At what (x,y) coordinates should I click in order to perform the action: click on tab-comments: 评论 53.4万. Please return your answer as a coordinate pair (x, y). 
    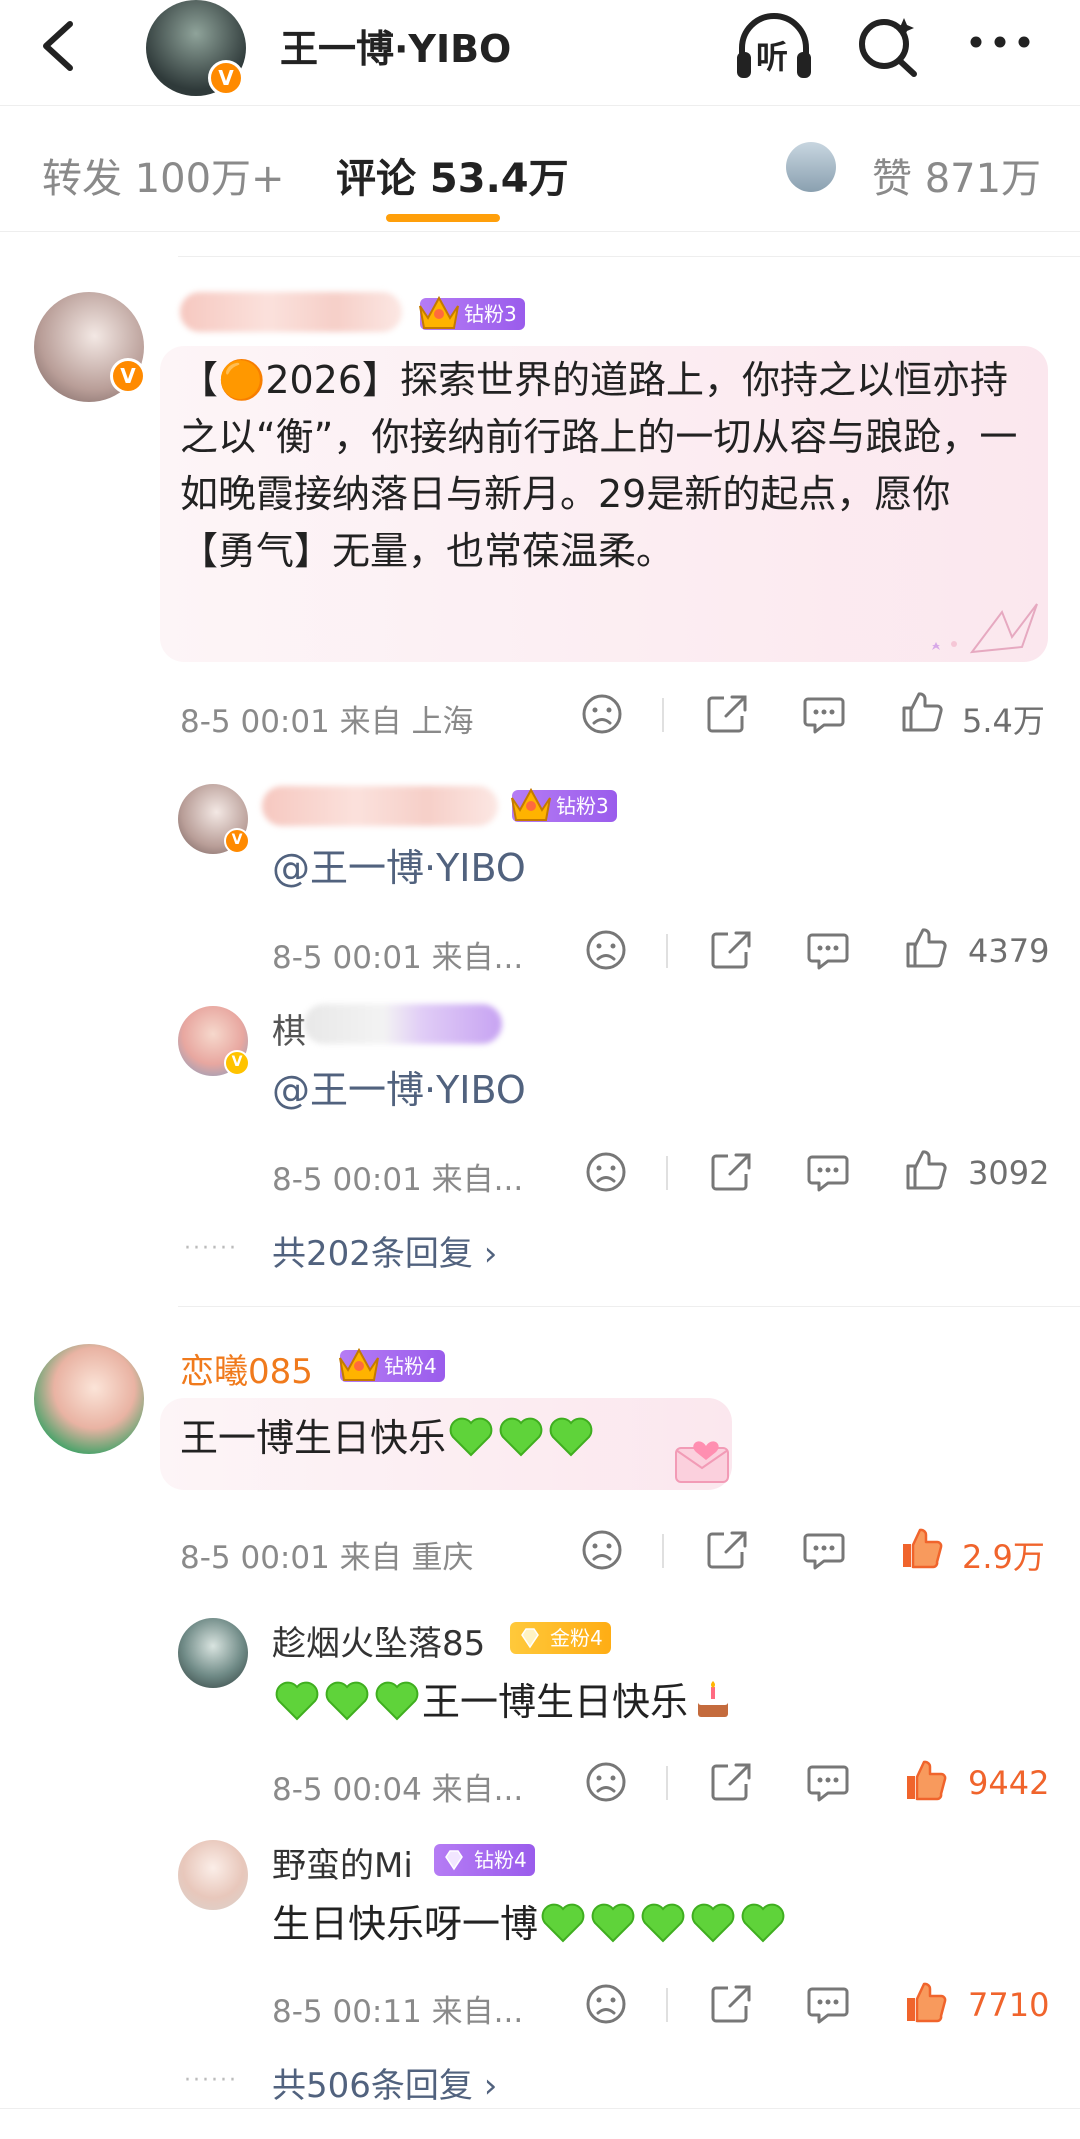
    Looking at the image, I should click on (452, 175).